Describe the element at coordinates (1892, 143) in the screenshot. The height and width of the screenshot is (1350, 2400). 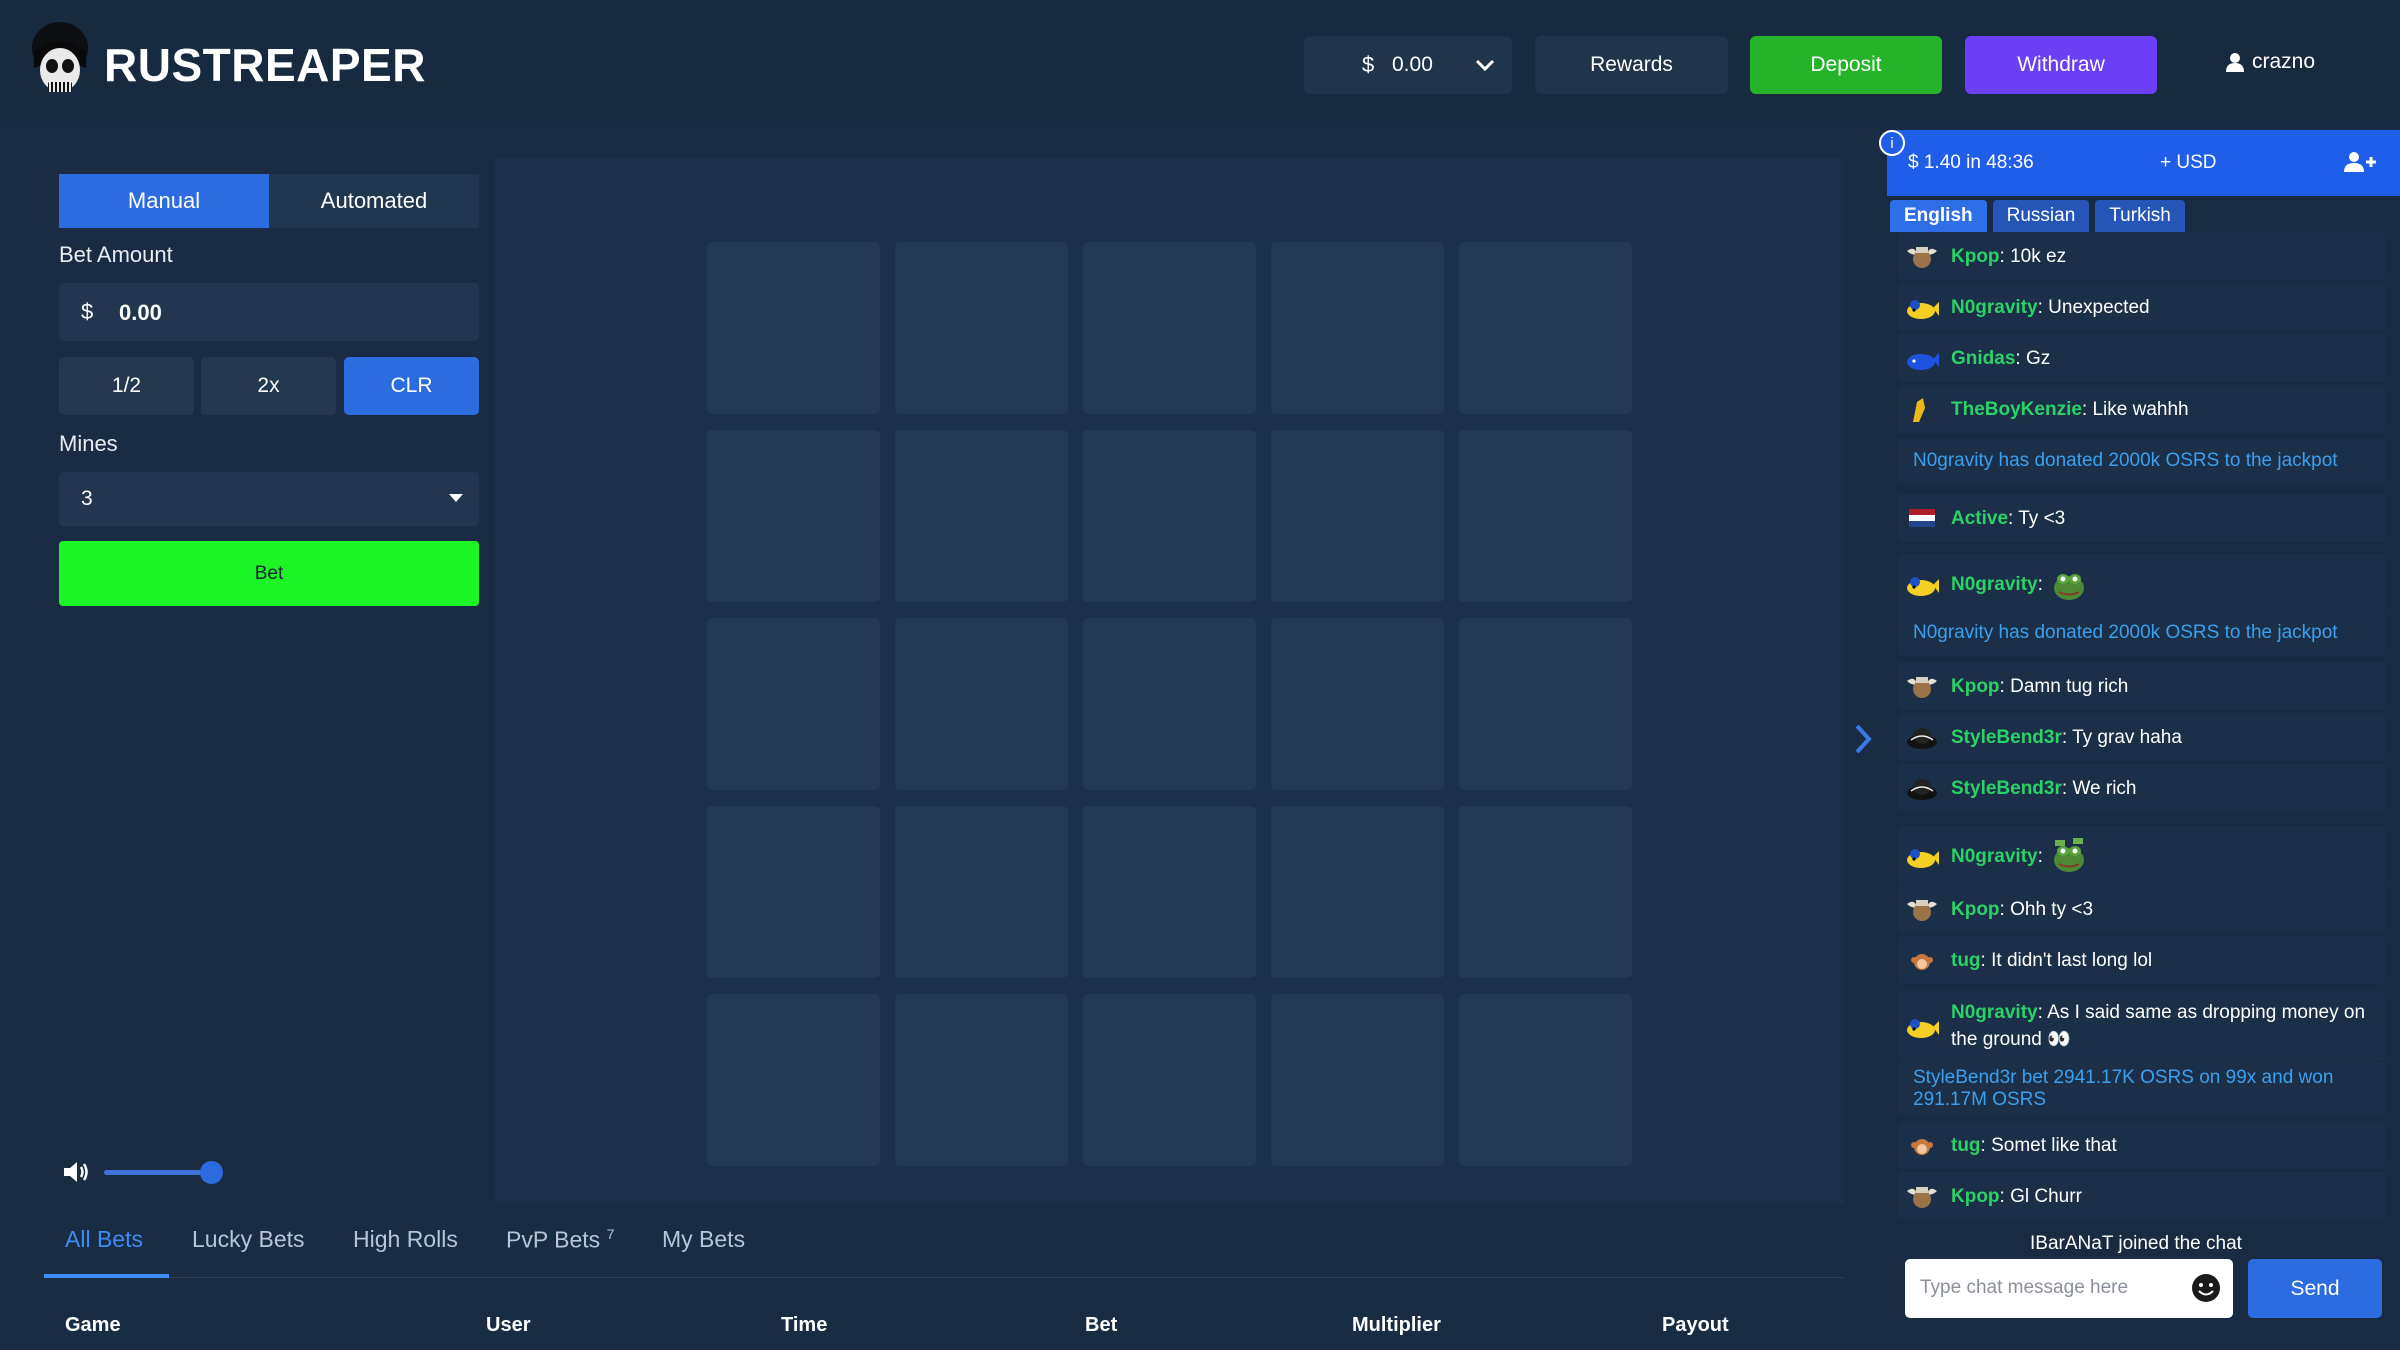
I see `info-icon: i` at that location.